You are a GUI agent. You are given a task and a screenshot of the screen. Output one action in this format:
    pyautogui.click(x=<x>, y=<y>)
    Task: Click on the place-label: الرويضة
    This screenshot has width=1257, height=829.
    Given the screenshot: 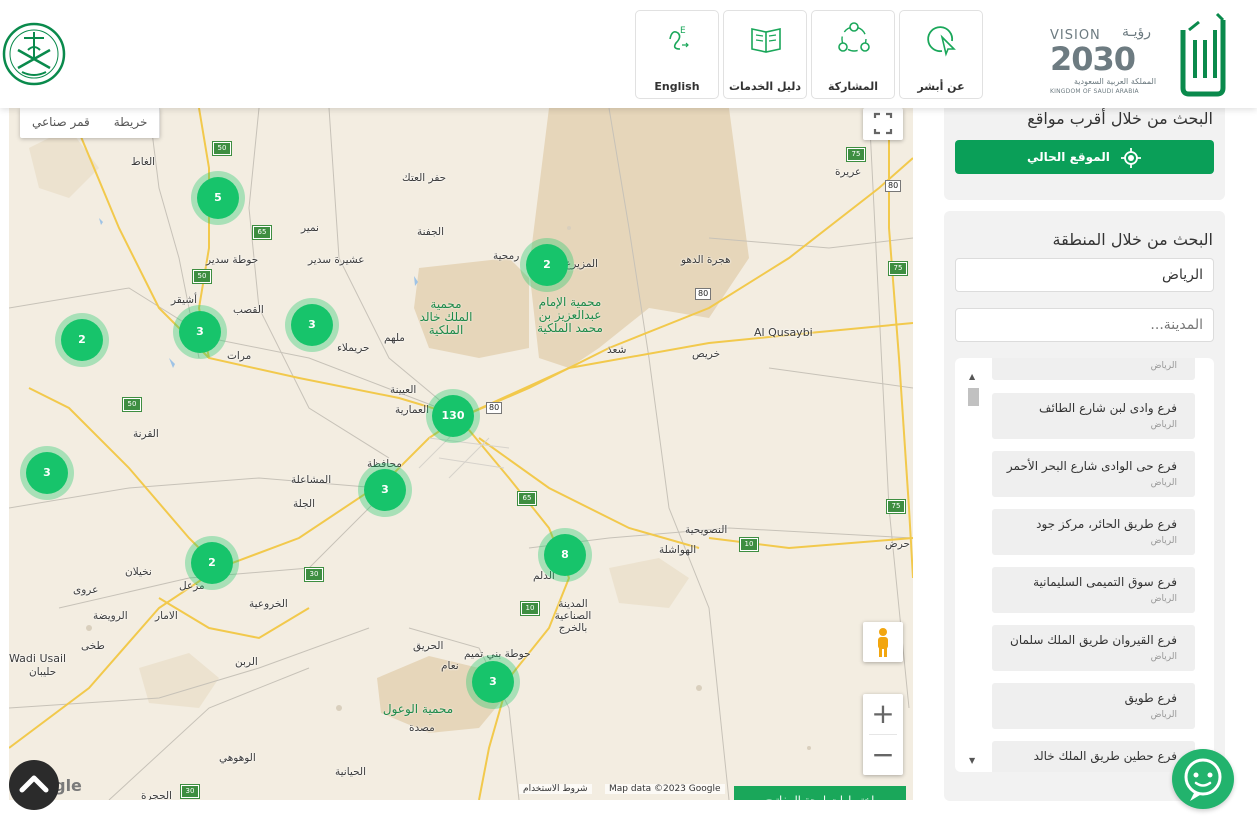 What is the action you would take?
    pyautogui.click(x=110, y=616)
    